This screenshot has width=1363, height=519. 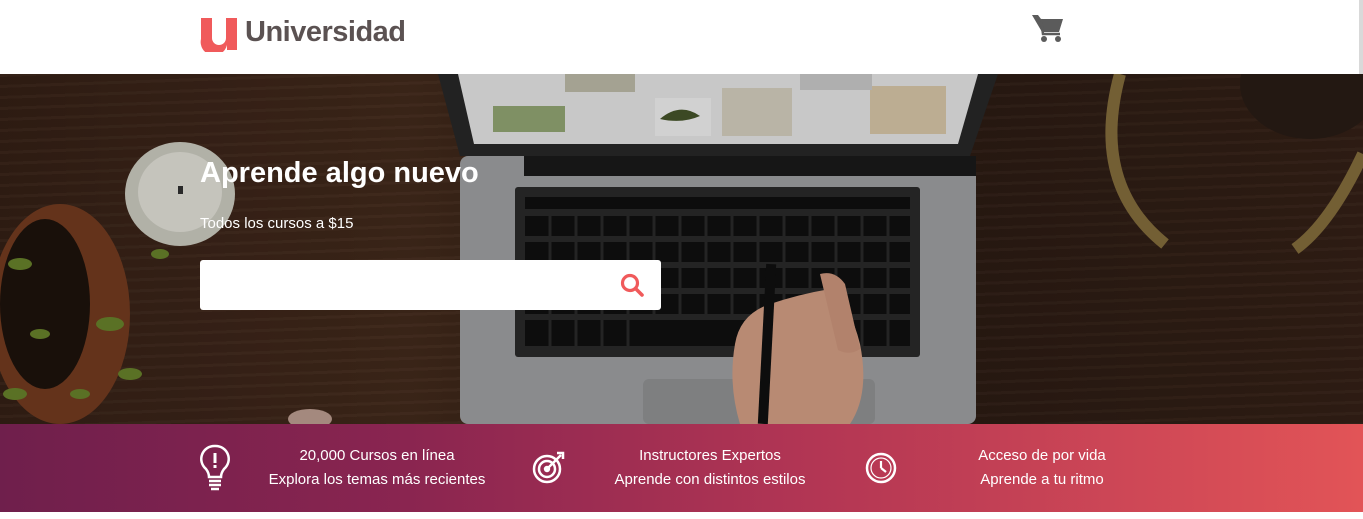 I want to click on site-logo: Universidad, so click(x=302, y=32).